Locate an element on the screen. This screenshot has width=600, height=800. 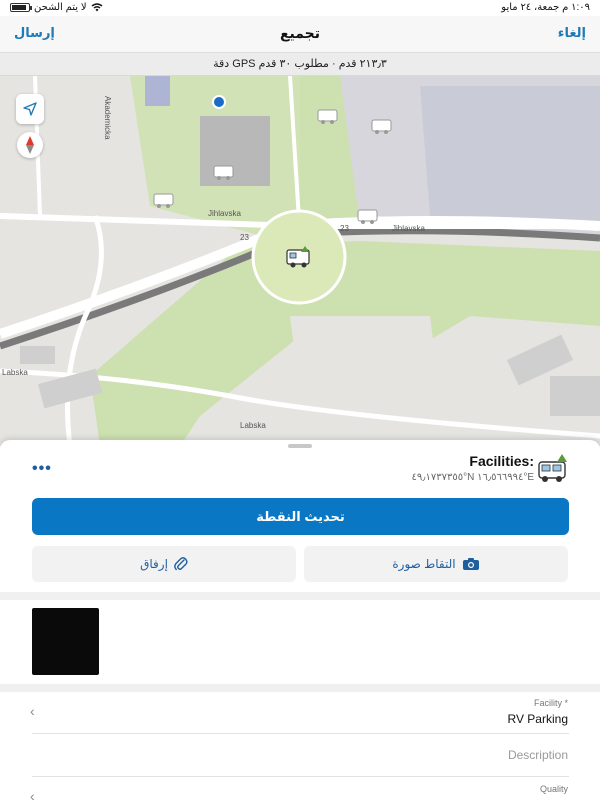
rv-icon is located at coordinates (552, 468).